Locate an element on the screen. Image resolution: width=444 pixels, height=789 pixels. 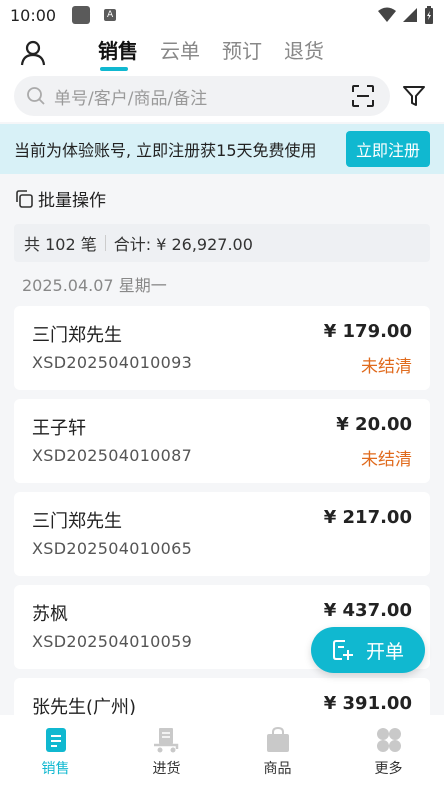
signal-icon is located at coordinates (410, 15).